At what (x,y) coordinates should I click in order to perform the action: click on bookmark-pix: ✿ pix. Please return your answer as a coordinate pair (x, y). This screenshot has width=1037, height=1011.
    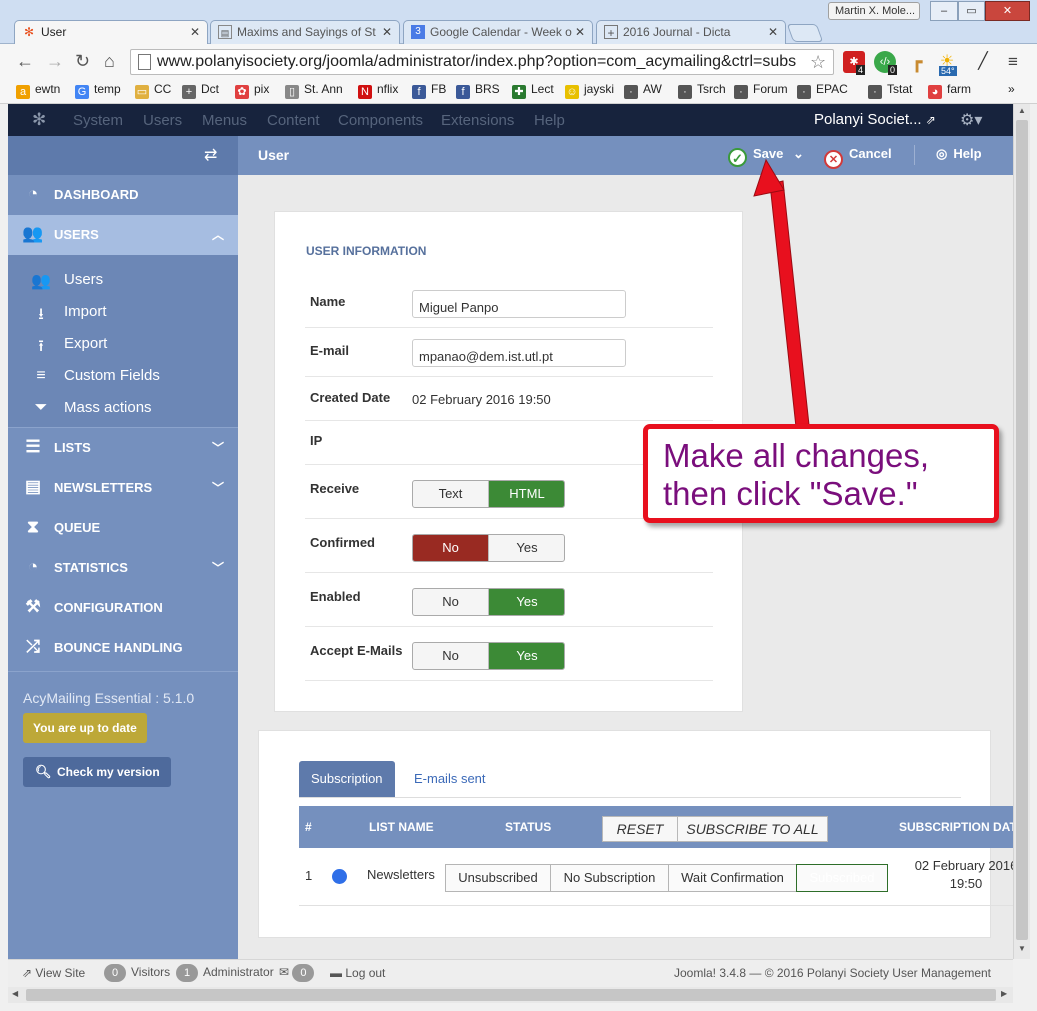
    Looking at the image, I should click on (252, 90).